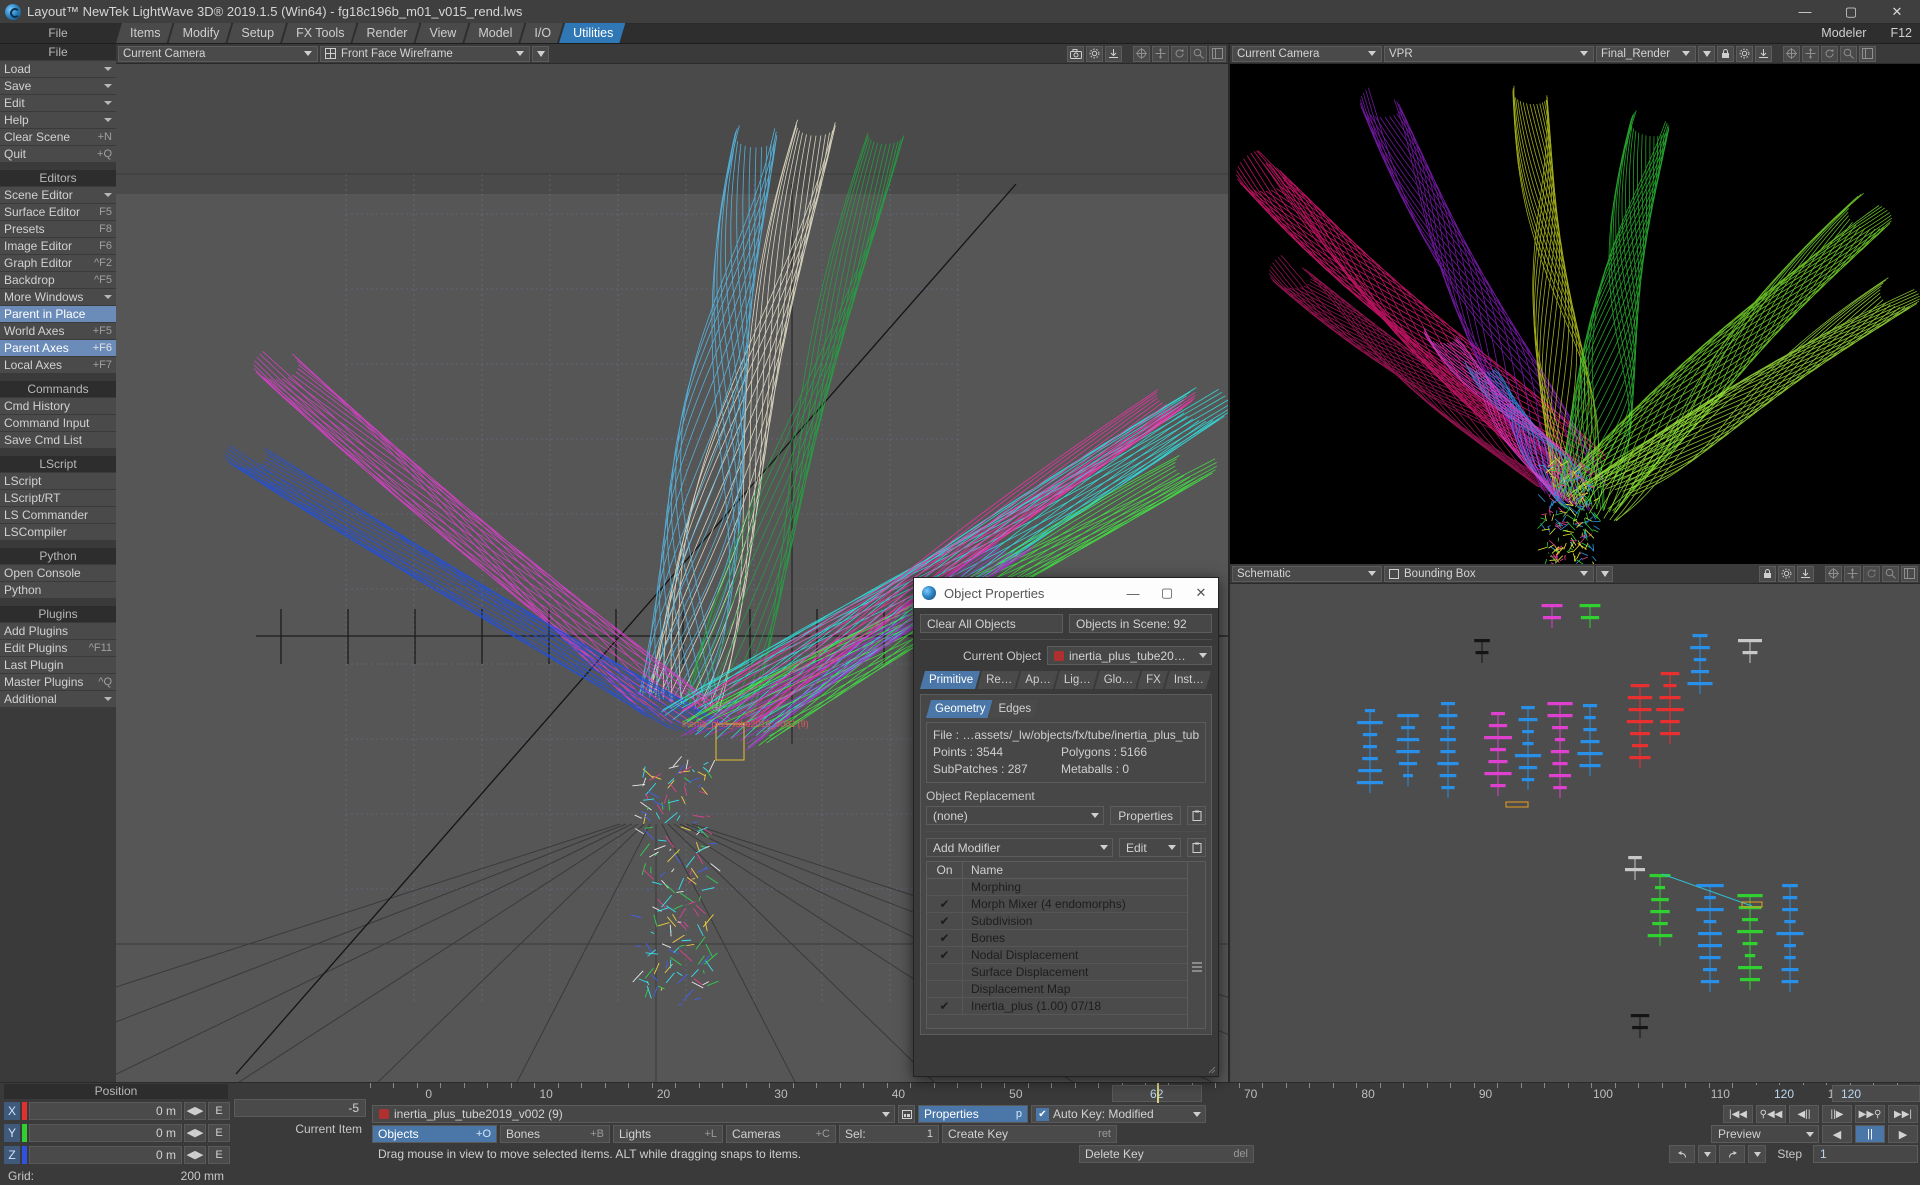 This screenshot has width=1920, height=1185. What do you see at coordinates (1167, 593) in the screenshot?
I see `dialog-maximize-button: ▢` at bounding box center [1167, 593].